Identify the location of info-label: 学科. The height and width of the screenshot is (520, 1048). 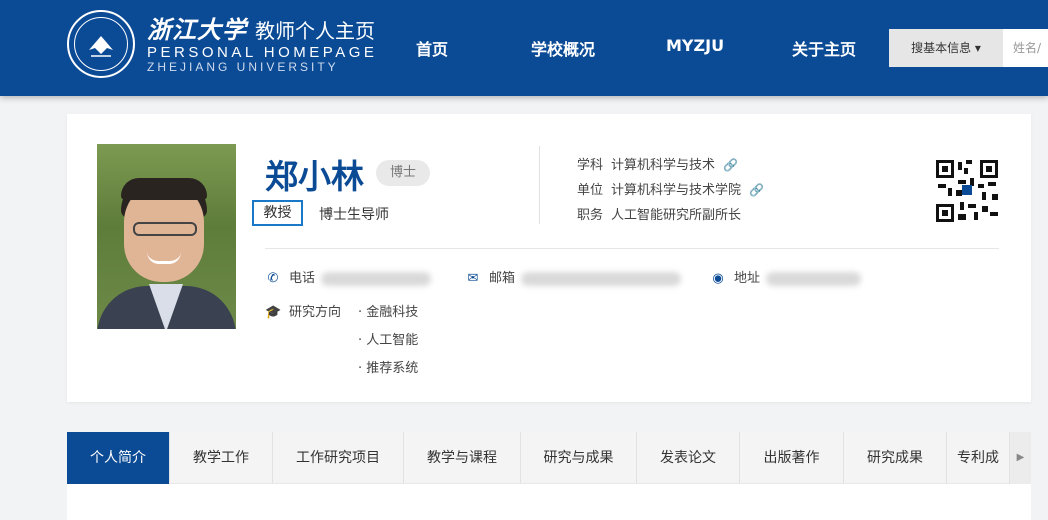
(590, 165).